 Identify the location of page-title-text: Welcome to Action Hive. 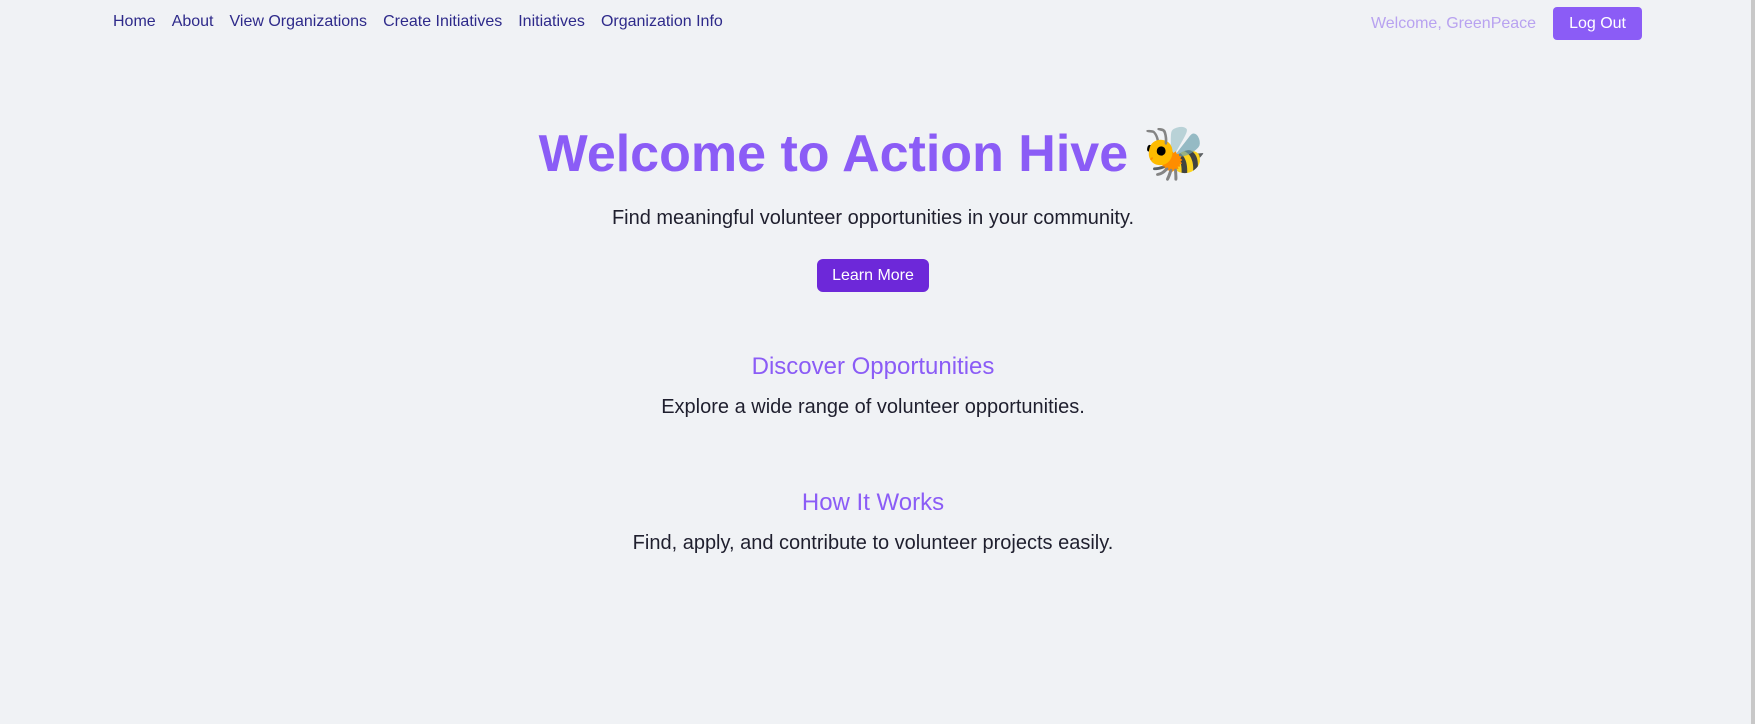
(833, 154).